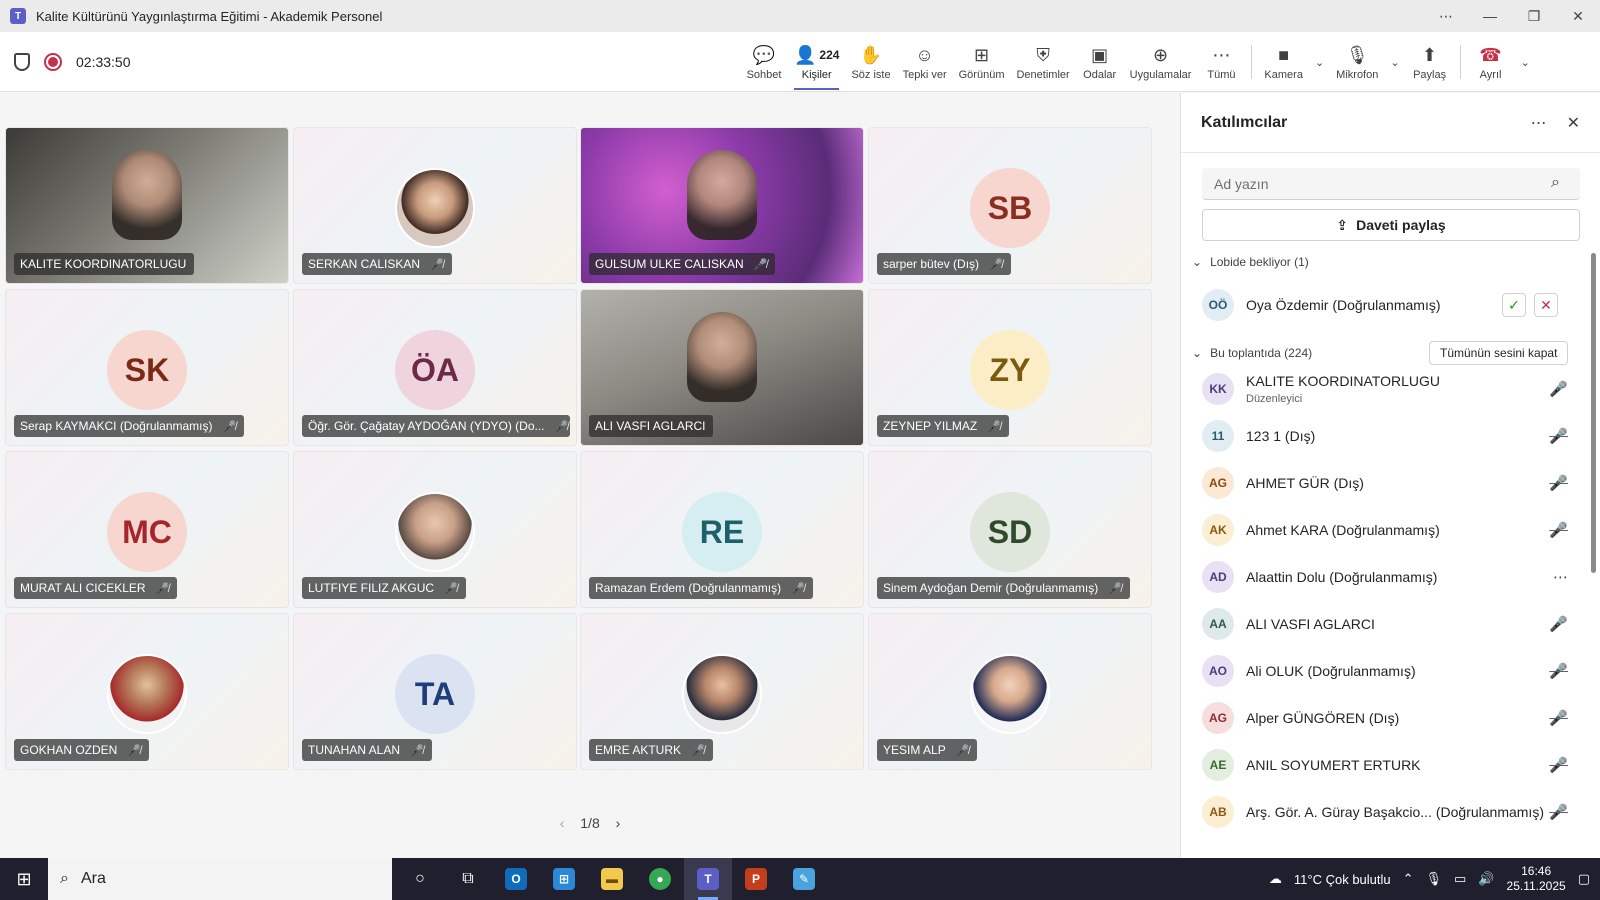  Describe the element at coordinates (722, 529) in the screenshot. I see `participant-tile: RE Ramazan Erdem (Doğrulanmamış) 🎤̸` at that location.